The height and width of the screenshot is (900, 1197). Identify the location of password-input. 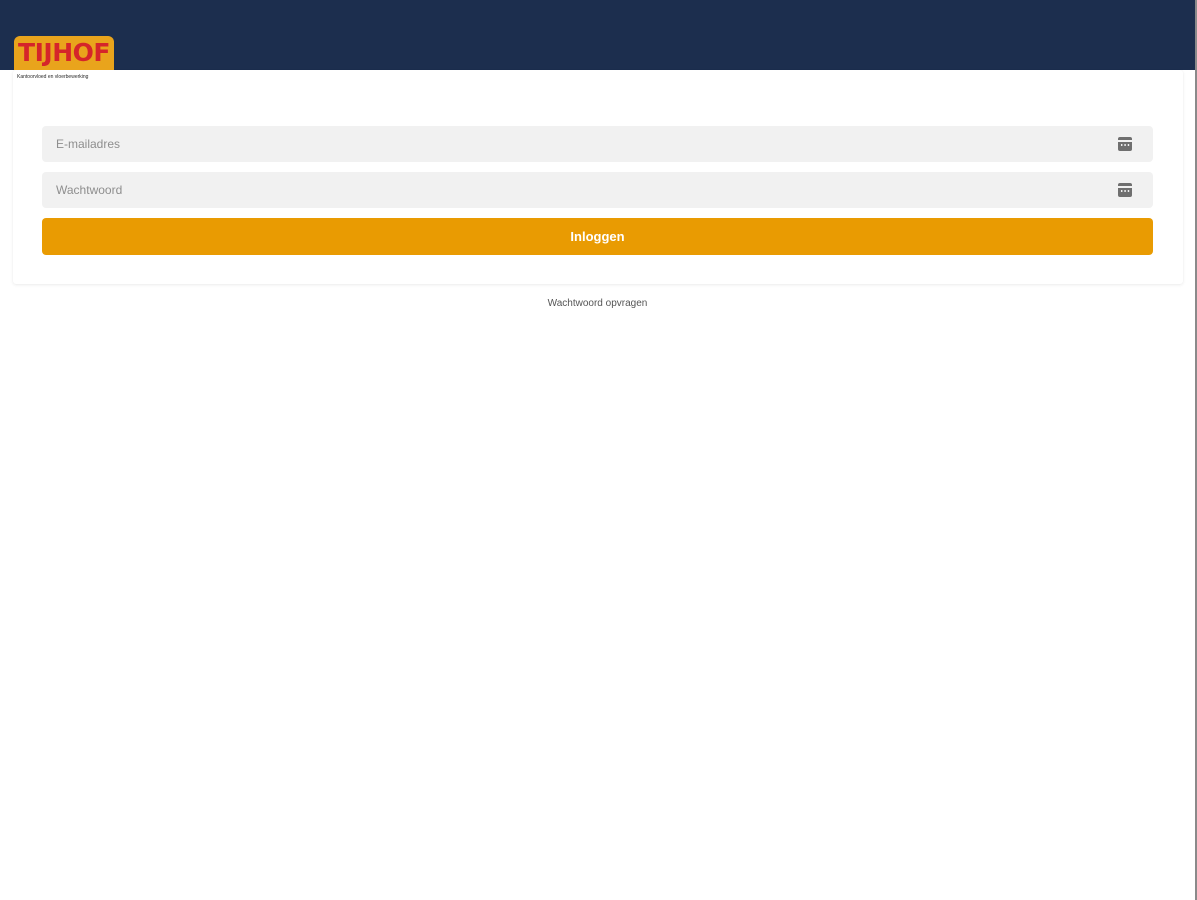
(572, 190).